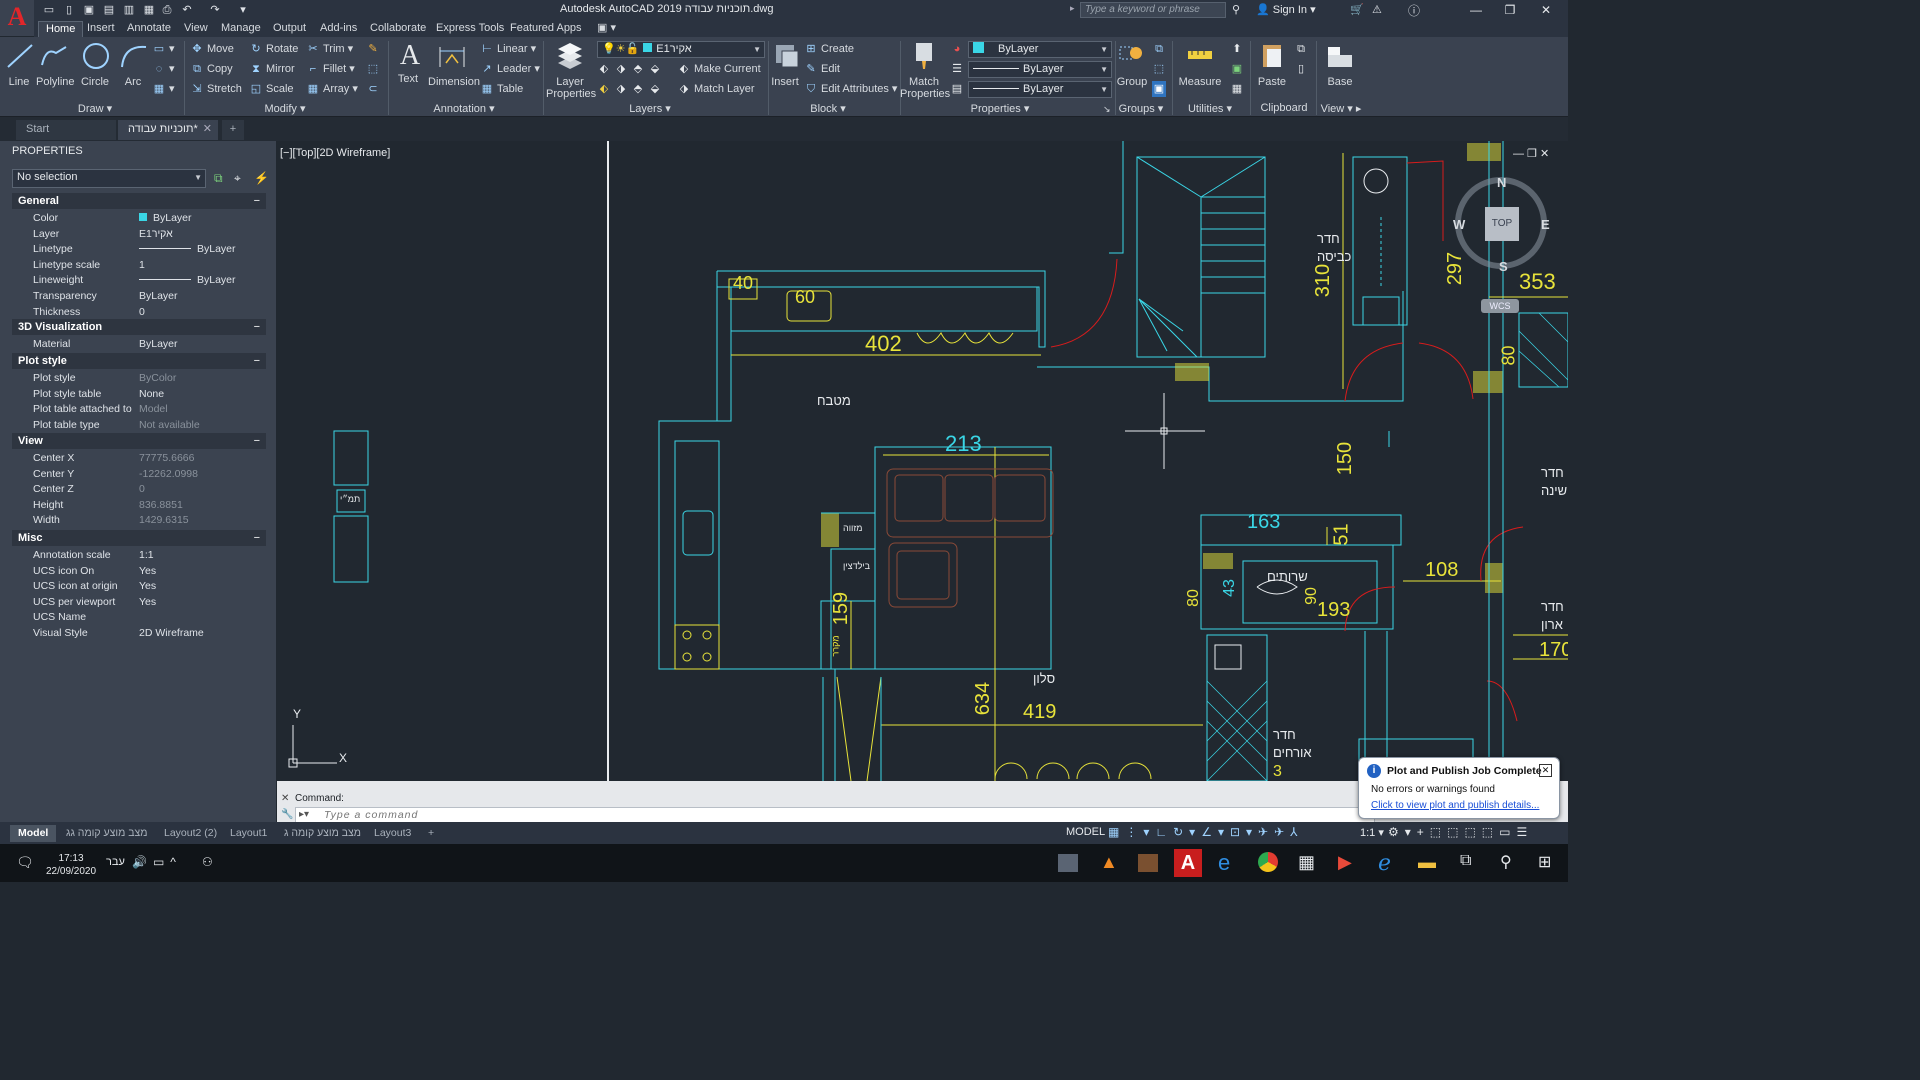  I want to click on task-view-icon: ⧉, so click(1465, 861).